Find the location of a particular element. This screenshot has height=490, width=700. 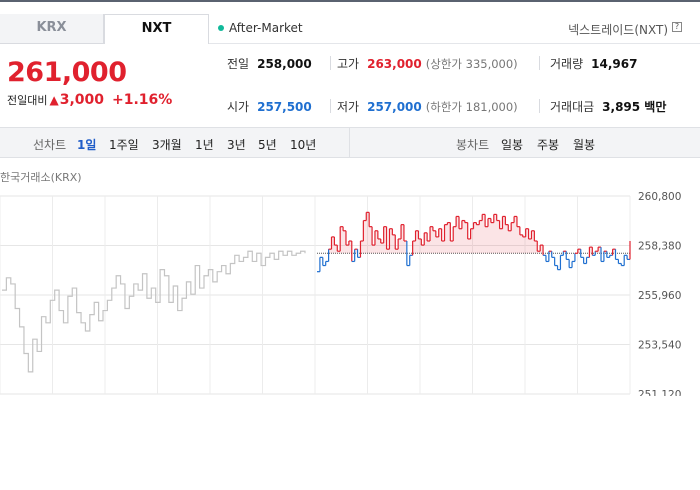

stat-label: 거래대금 is located at coordinates (572, 107).